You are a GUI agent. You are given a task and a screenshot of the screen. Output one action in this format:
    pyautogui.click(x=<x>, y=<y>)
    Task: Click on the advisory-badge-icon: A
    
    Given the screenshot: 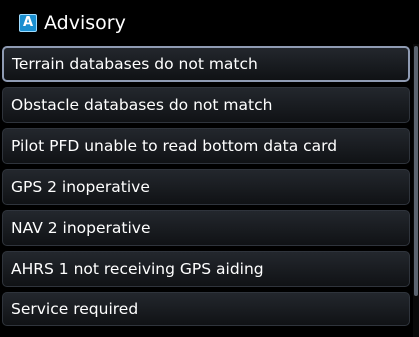 What is the action you would take?
    pyautogui.click(x=28, y=23)
    